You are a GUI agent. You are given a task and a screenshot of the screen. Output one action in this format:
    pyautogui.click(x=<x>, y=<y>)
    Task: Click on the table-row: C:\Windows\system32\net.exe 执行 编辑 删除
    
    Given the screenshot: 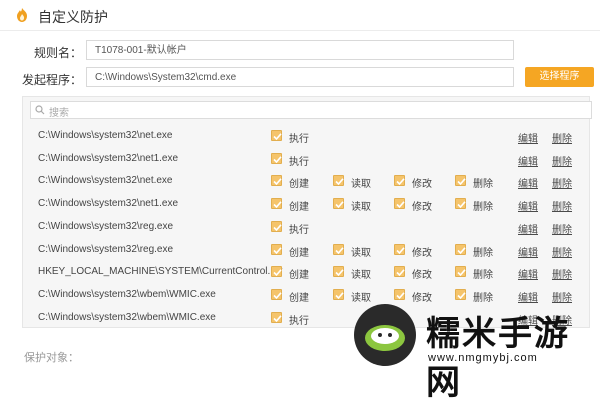 What is the action you would take?
    pyautogui.click(x=306, y=137)
    